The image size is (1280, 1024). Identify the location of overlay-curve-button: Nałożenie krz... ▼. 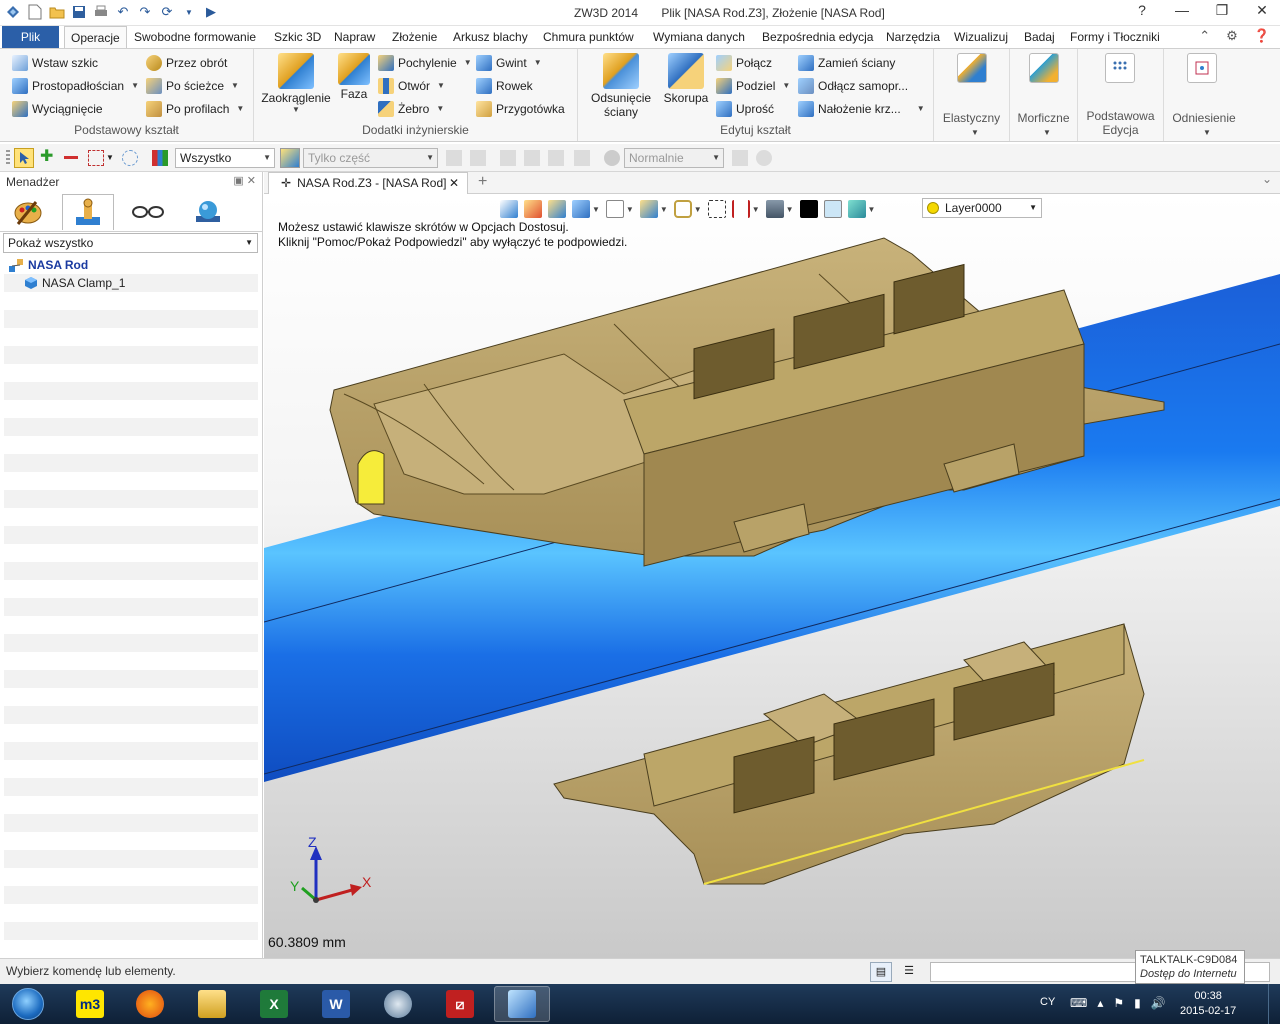
(861, 109).